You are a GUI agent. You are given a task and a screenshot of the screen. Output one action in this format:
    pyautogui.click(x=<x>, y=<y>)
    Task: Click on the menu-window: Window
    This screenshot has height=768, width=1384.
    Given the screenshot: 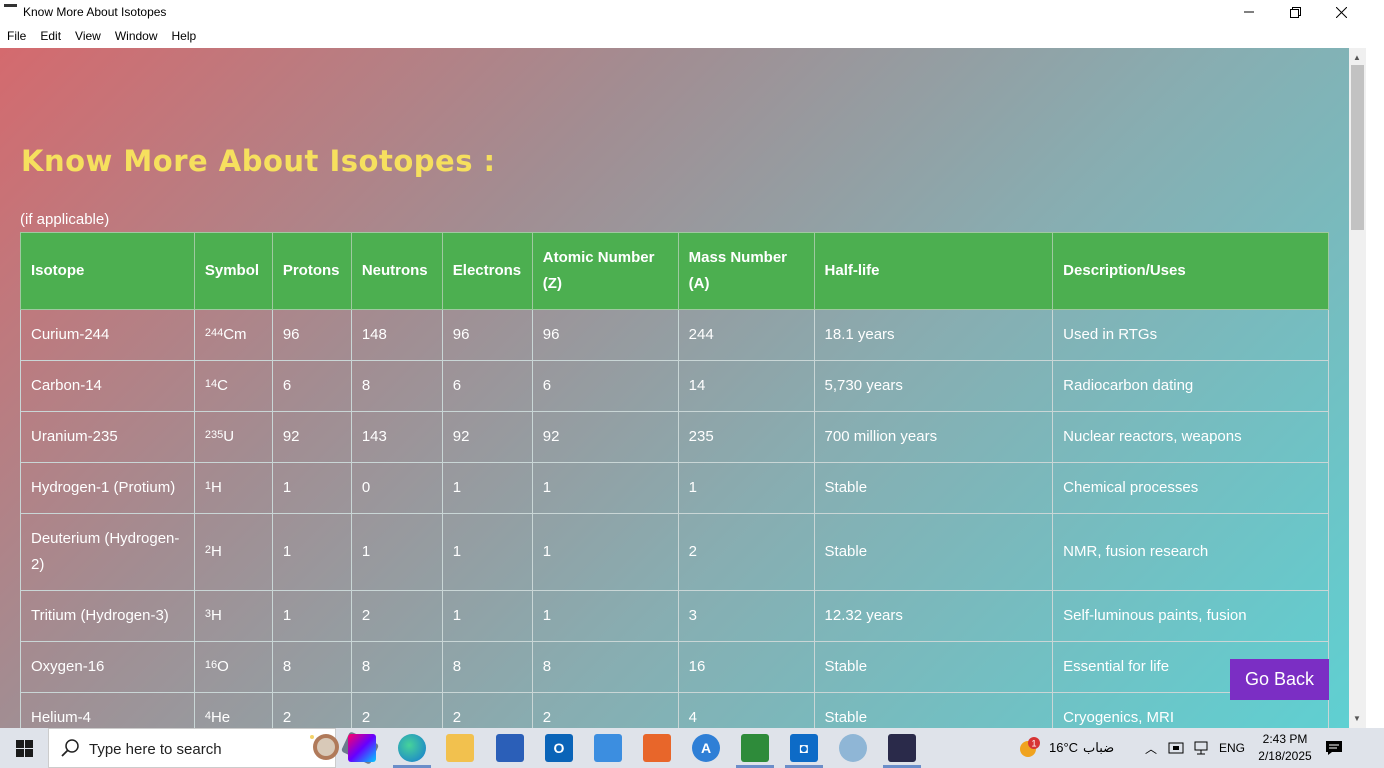 What is the action you would take?
    pyautogui.click(x=136, y=36)
    